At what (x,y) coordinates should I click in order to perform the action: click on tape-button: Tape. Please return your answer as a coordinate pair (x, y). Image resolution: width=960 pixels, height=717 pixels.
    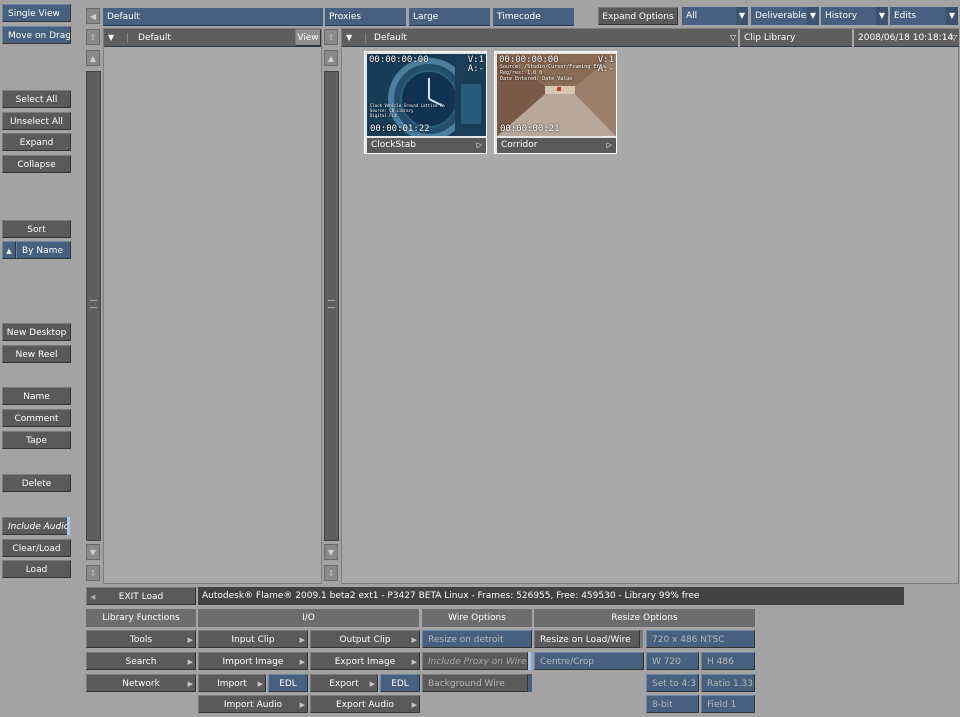
    Looking at the image, I should click on (36, 440).